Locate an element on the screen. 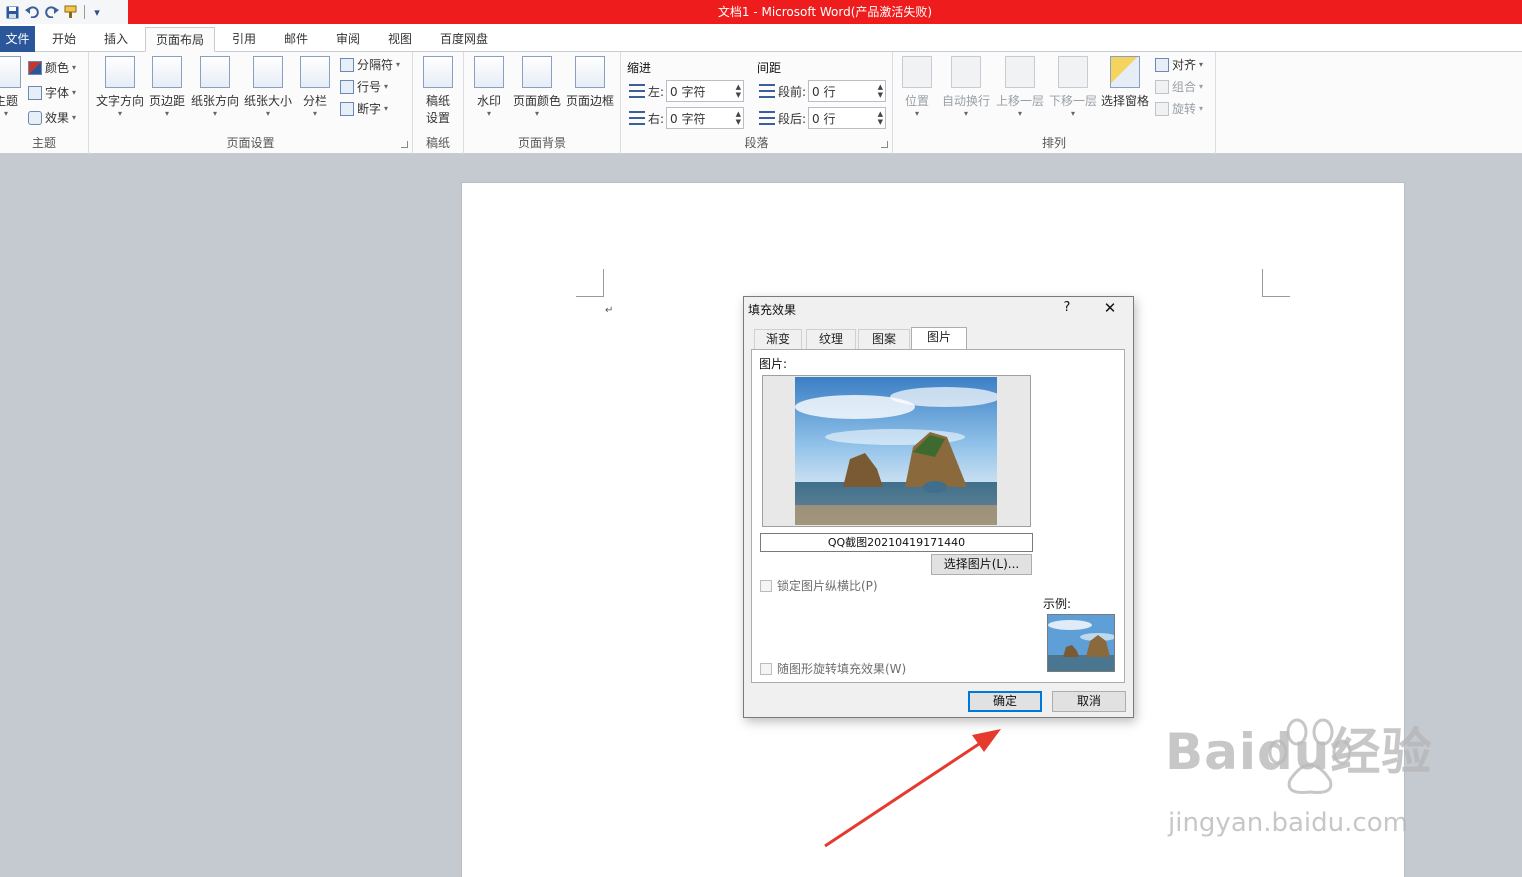 This screenshot has width=1522, height=877. redo-icon is located at coordinates (52, 12).